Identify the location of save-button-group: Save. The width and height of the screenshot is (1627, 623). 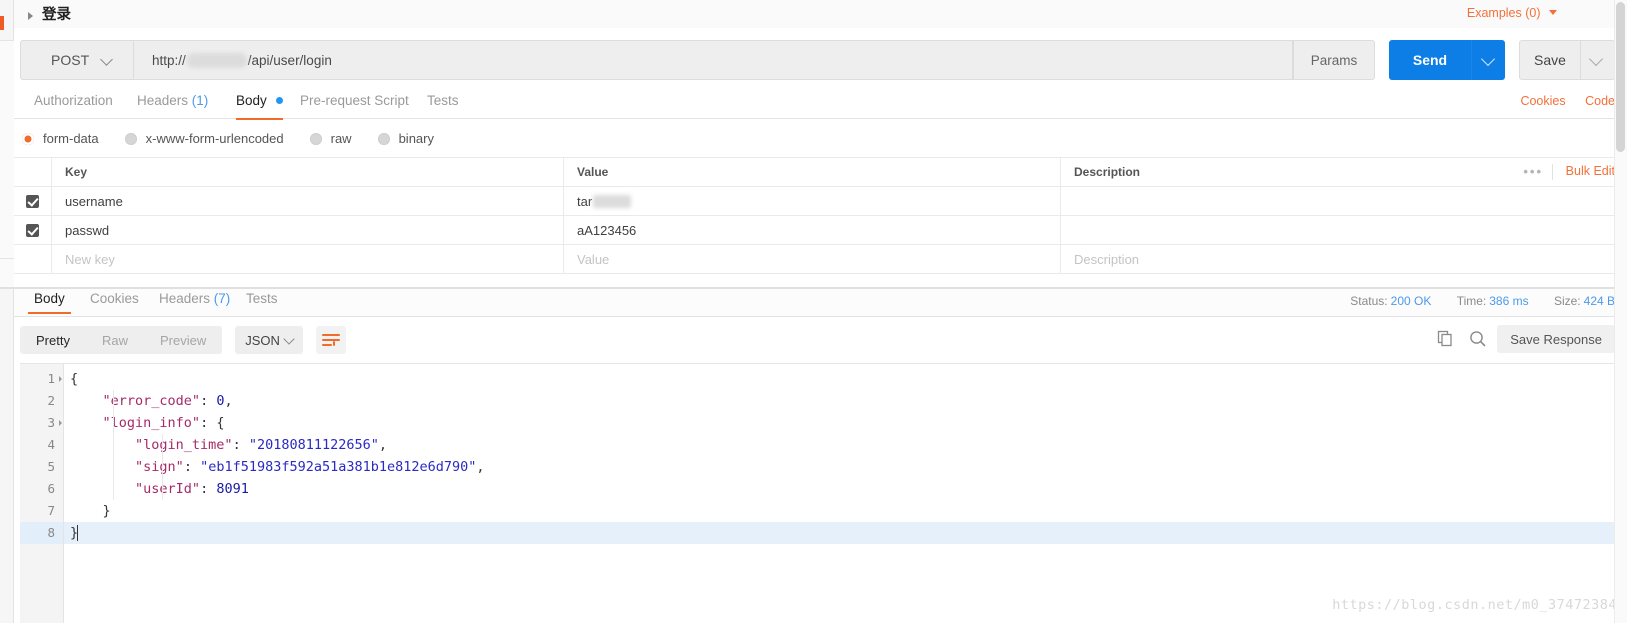
(1567, 60).